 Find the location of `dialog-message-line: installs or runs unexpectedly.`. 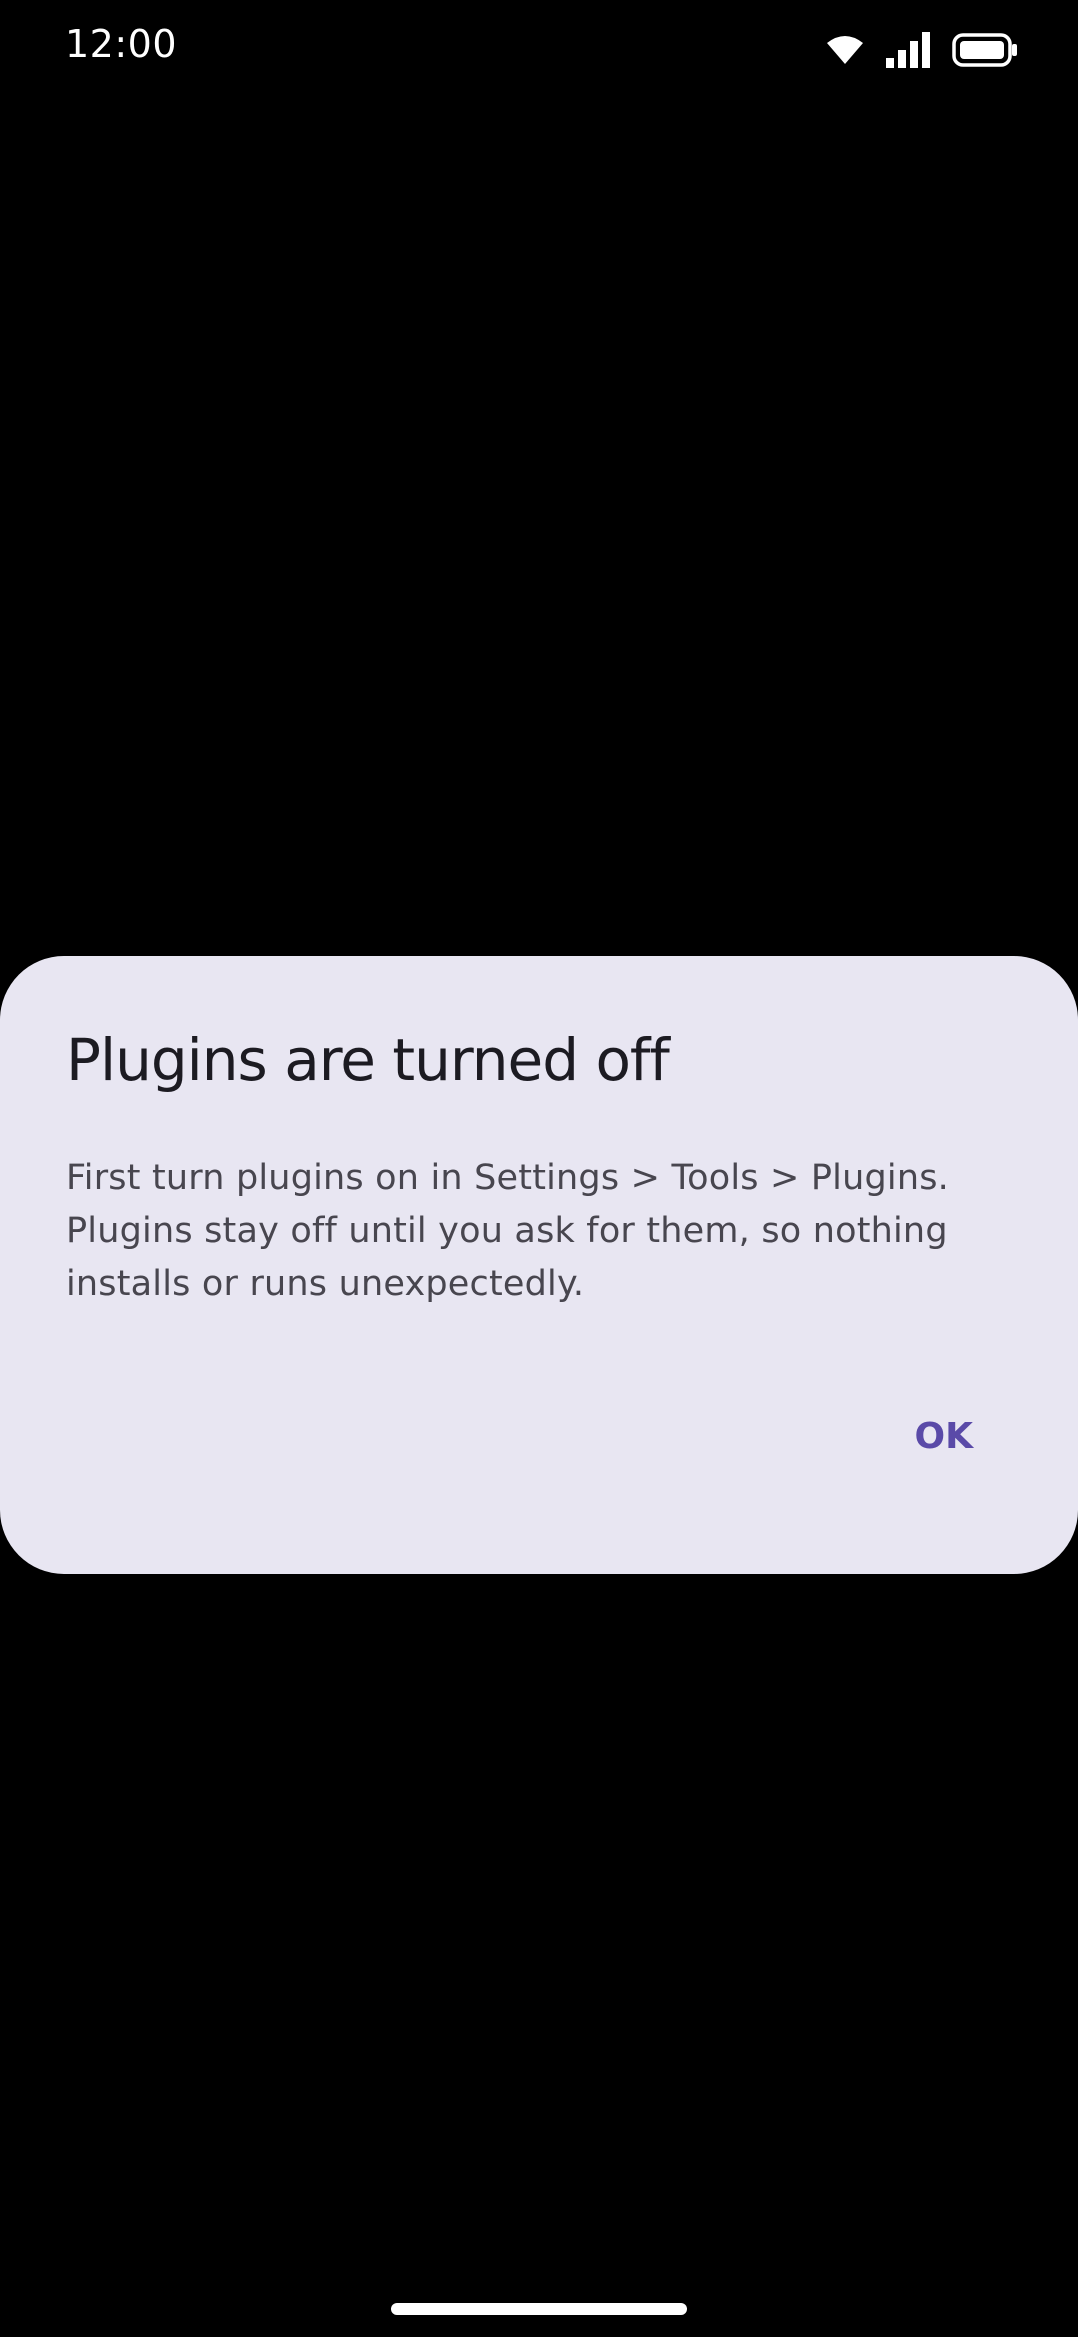

dialog-message-line: installs or runs unexpectedly. is located at coordinates (325, 1284).